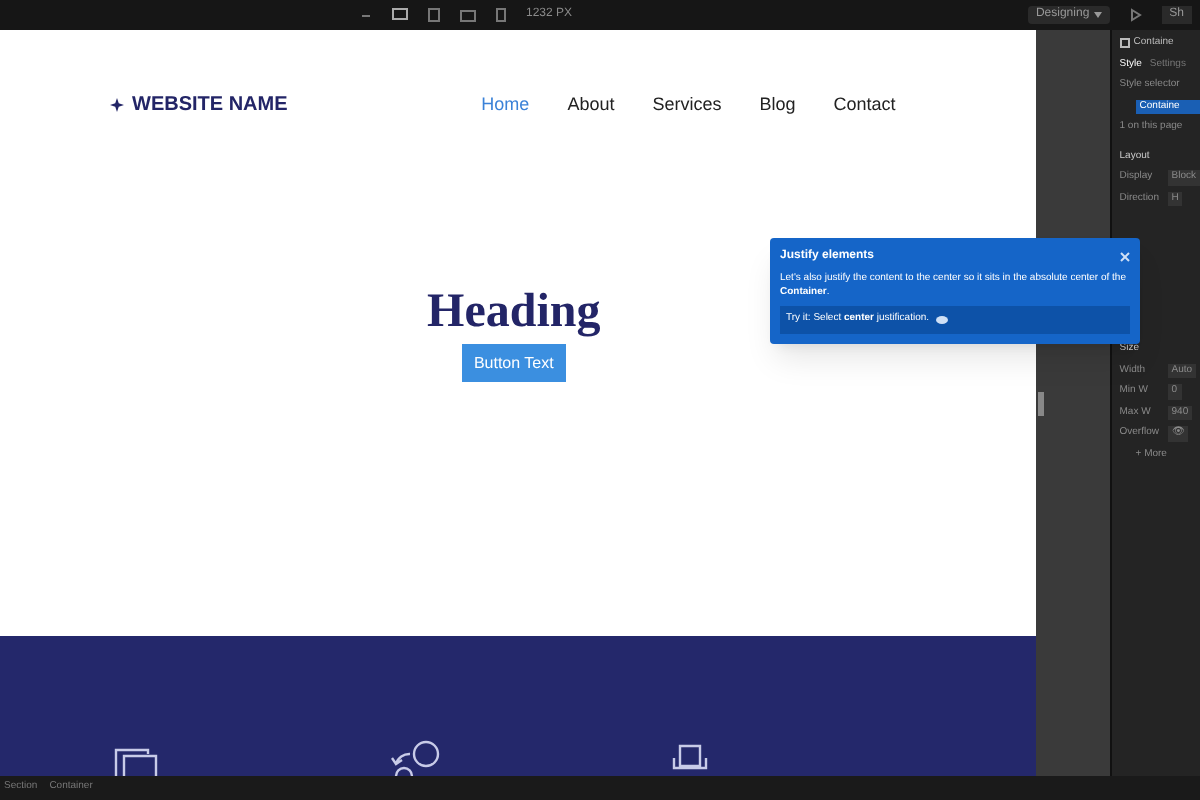 The image size is (1200, 800). I want to click on close-icon, so click(1125, 257).